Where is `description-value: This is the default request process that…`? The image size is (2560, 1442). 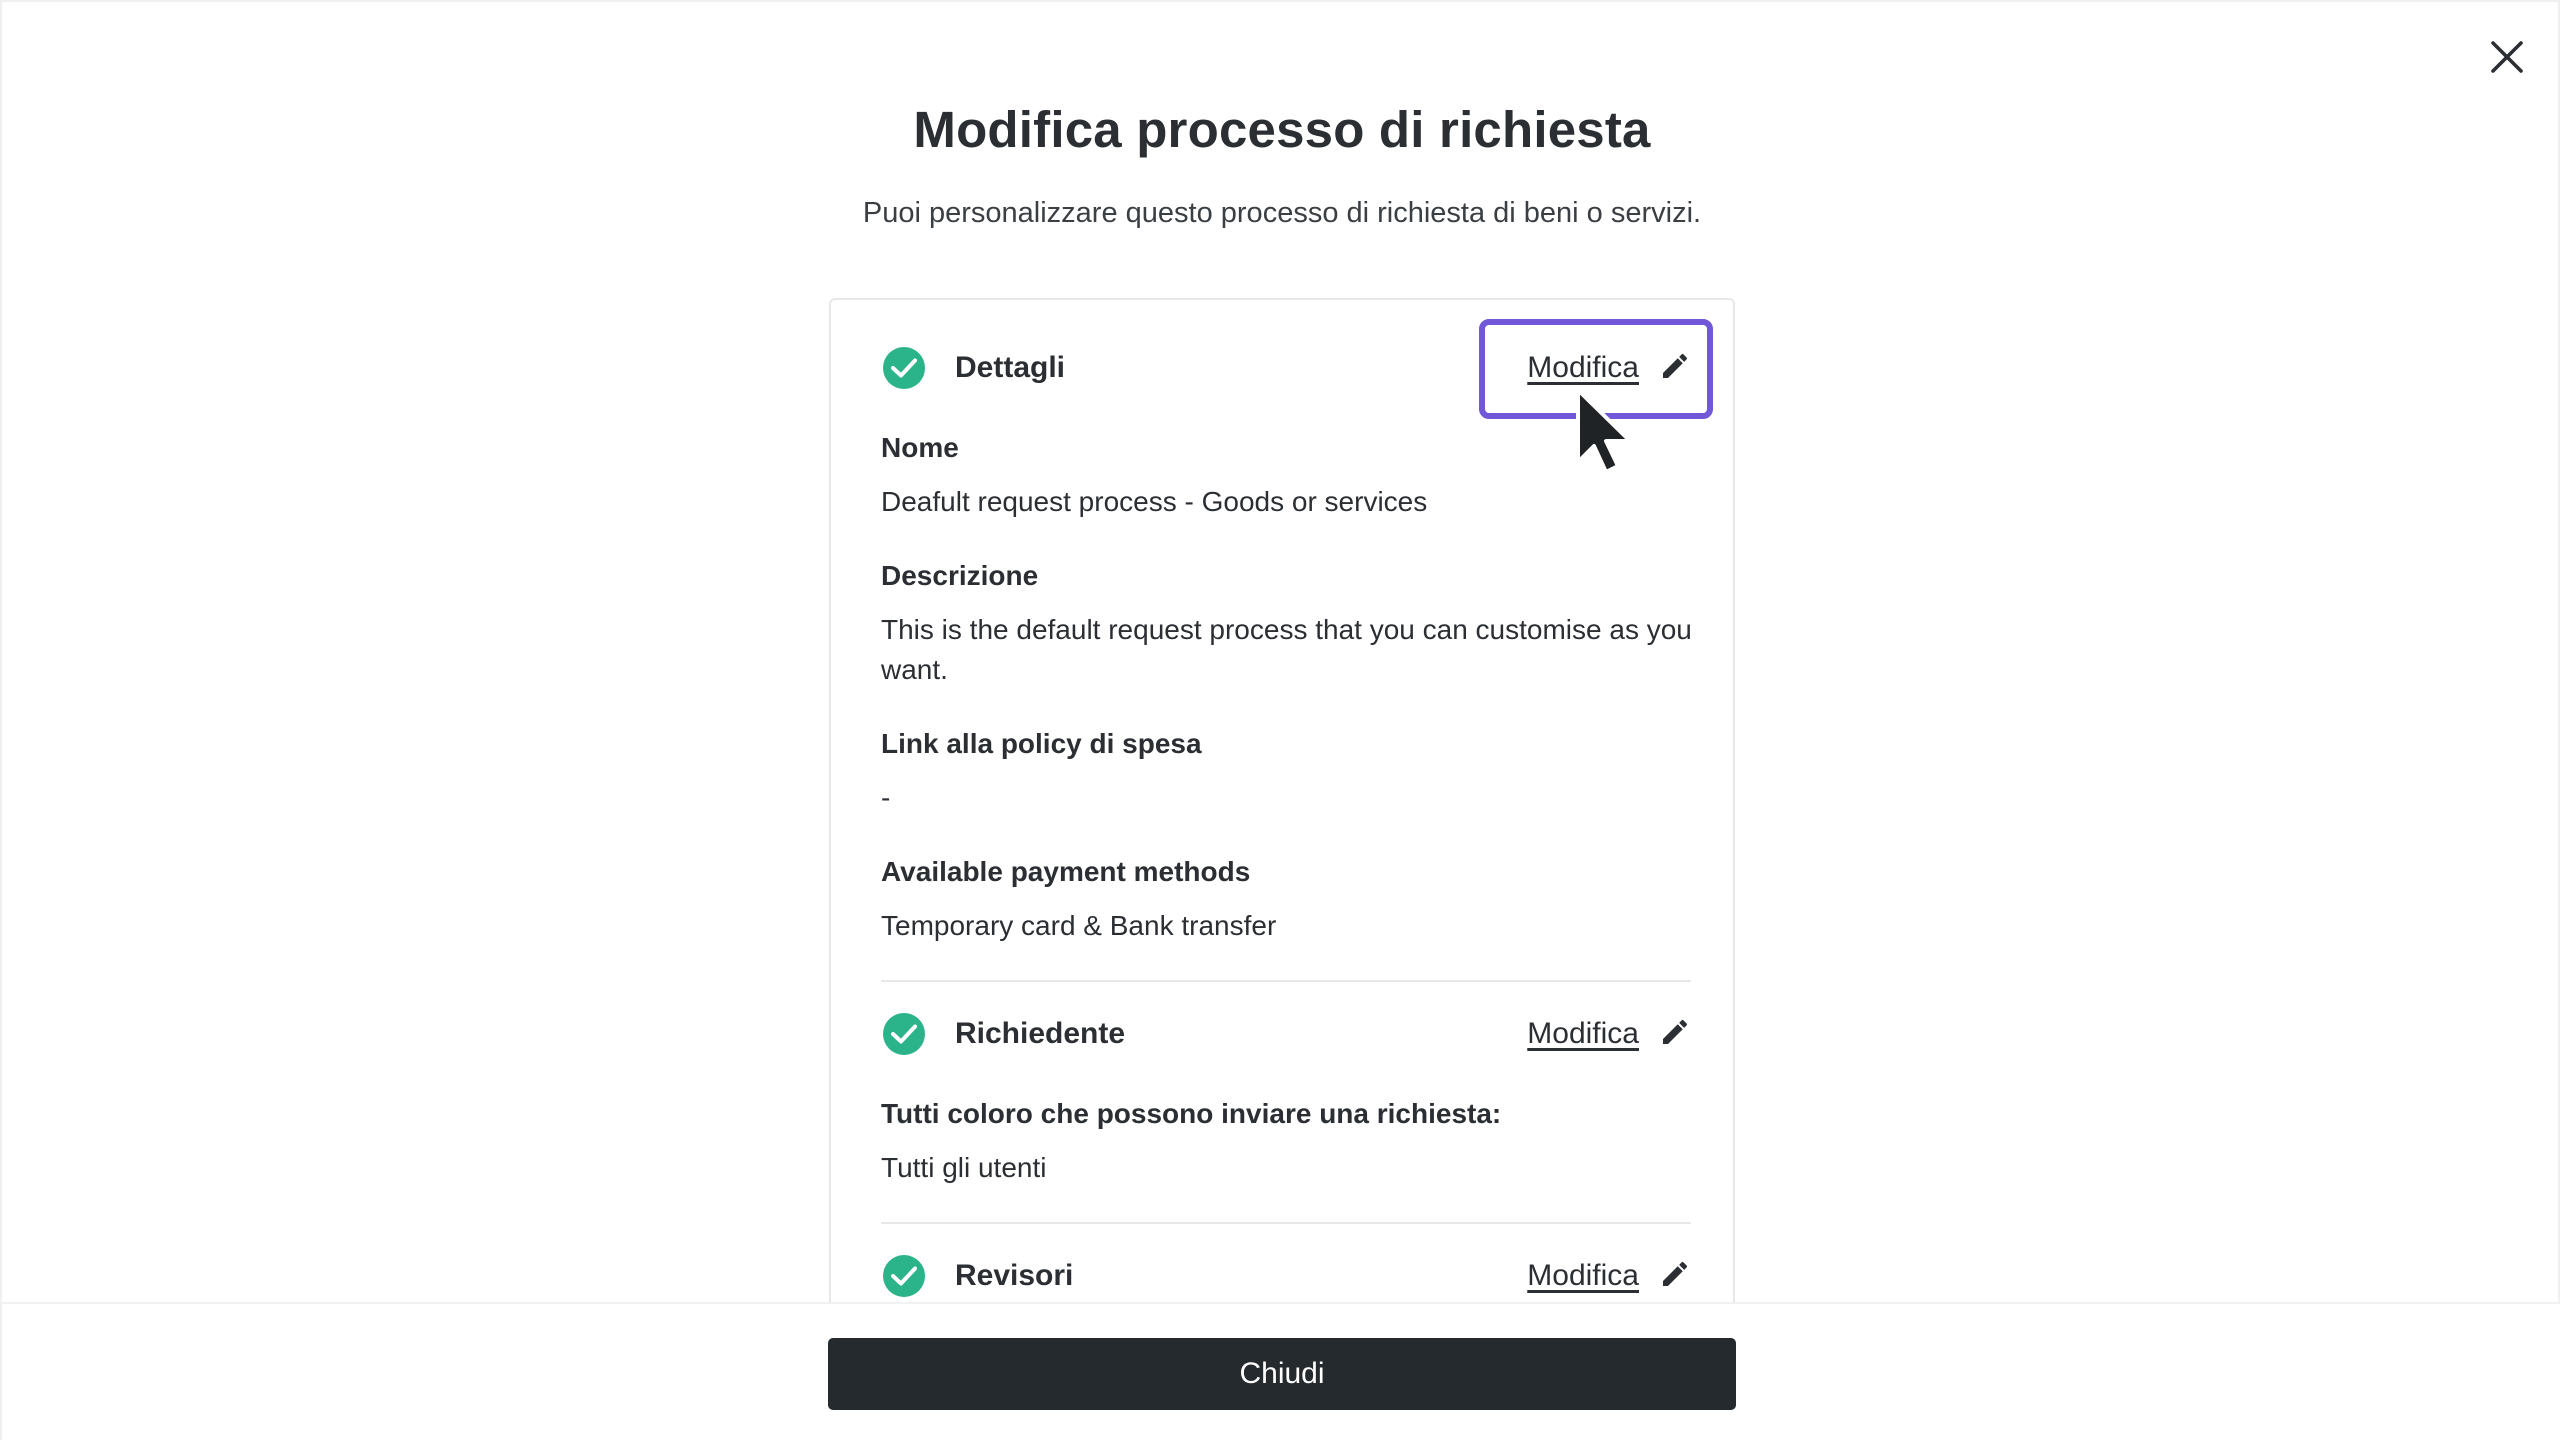
description-value: This is the default request process that… is located at coordinates (1286, 649).